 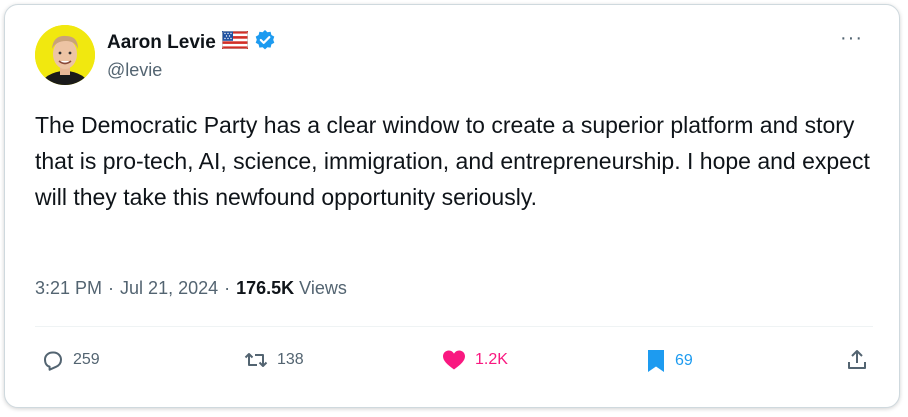 What do you see at coordinates (265, 42) in the screenshot?
I see `verified-badge-icon` at bounding box center [265, 42].